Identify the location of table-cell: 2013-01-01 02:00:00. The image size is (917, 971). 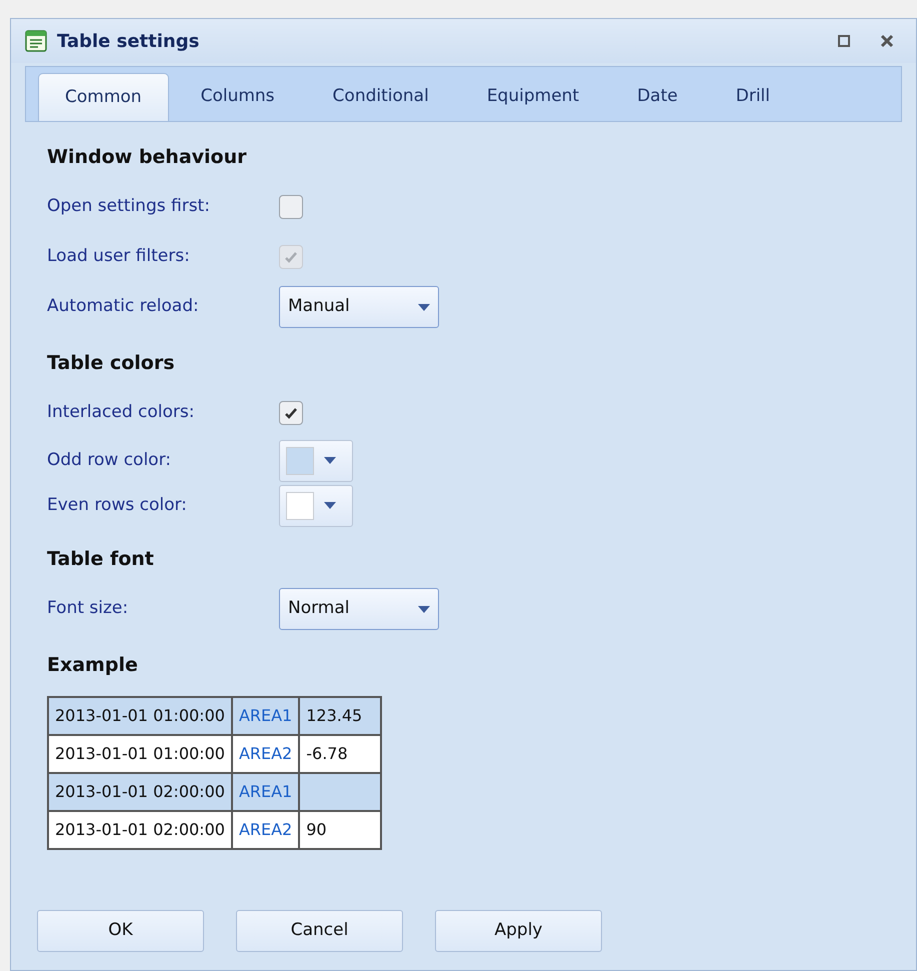
(140, 830).